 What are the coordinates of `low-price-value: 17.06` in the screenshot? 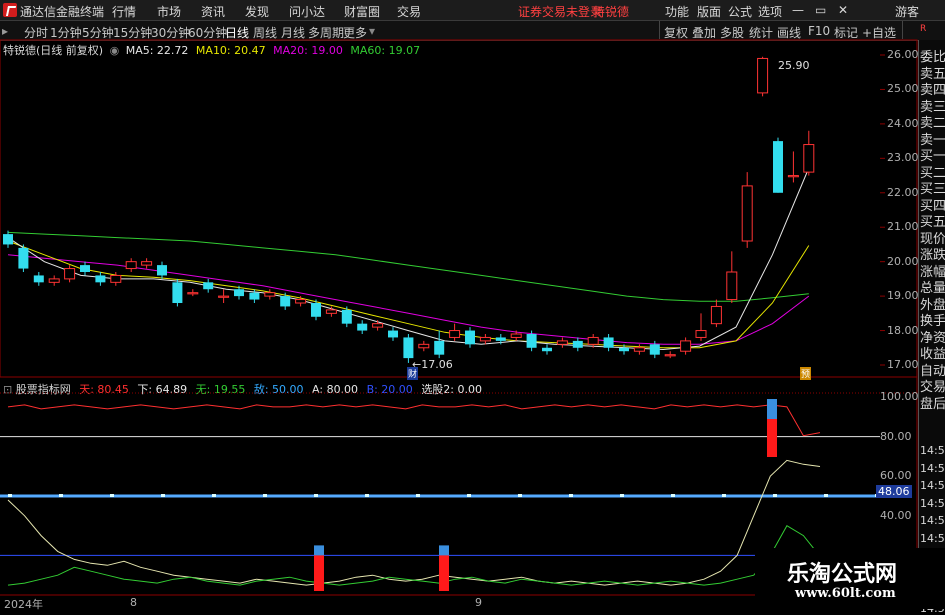 It's located at (437, 364).